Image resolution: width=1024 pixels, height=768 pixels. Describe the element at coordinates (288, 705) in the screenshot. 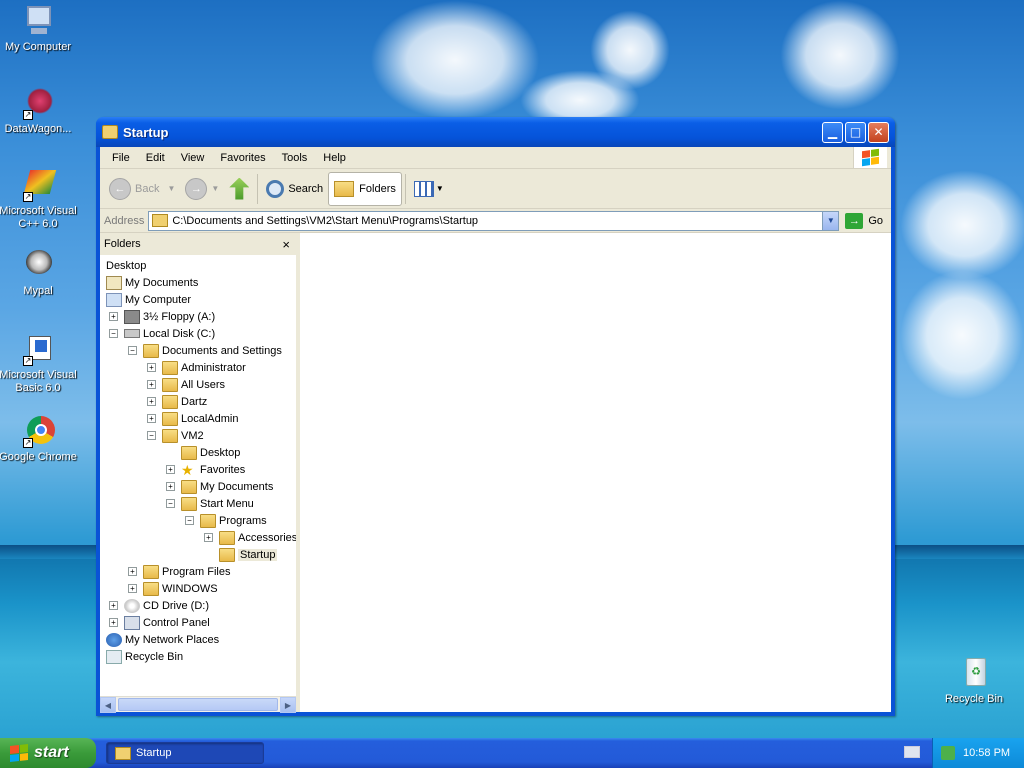

I see `scroll-right-button: ▶` at that location.